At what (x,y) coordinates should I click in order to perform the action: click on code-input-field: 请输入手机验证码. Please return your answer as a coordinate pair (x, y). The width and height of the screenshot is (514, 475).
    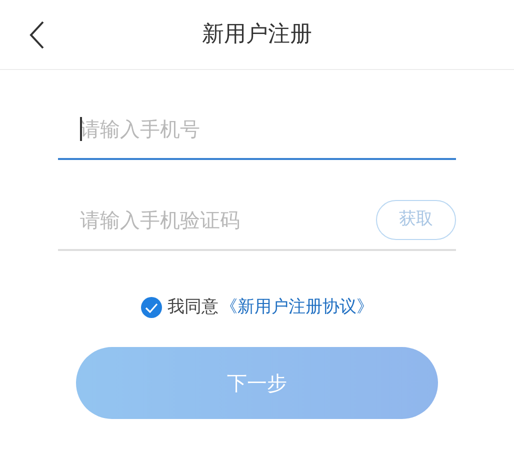
    Looking at the image, I should click on (217, 220).